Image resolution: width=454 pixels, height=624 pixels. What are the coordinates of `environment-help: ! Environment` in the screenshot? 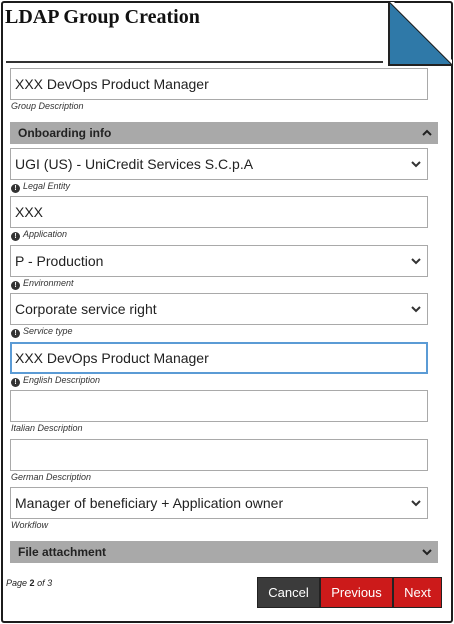 It's located at (42, 284).